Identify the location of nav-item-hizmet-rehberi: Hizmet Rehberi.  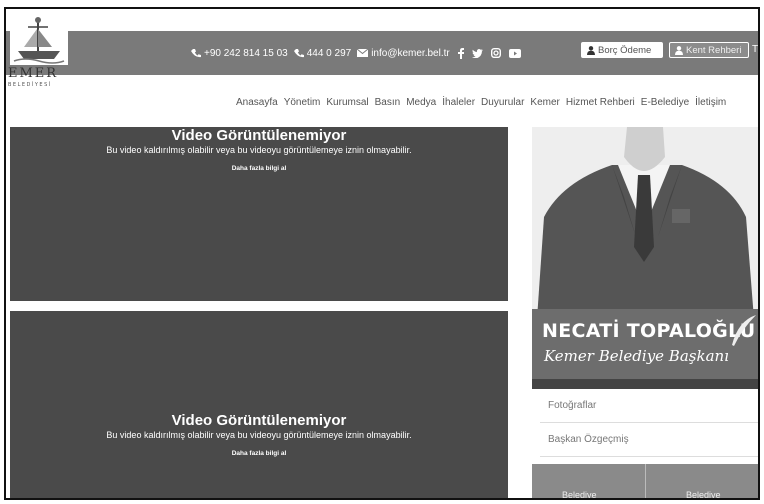
(600, 106).